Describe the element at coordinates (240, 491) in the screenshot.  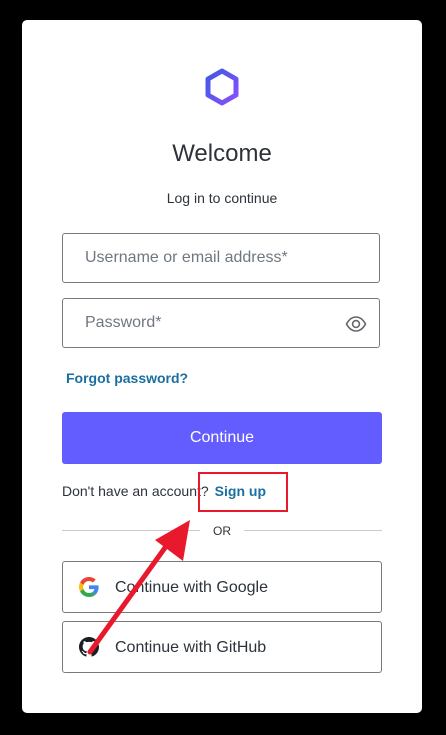
I see `signup-link: Sign up` at that location.